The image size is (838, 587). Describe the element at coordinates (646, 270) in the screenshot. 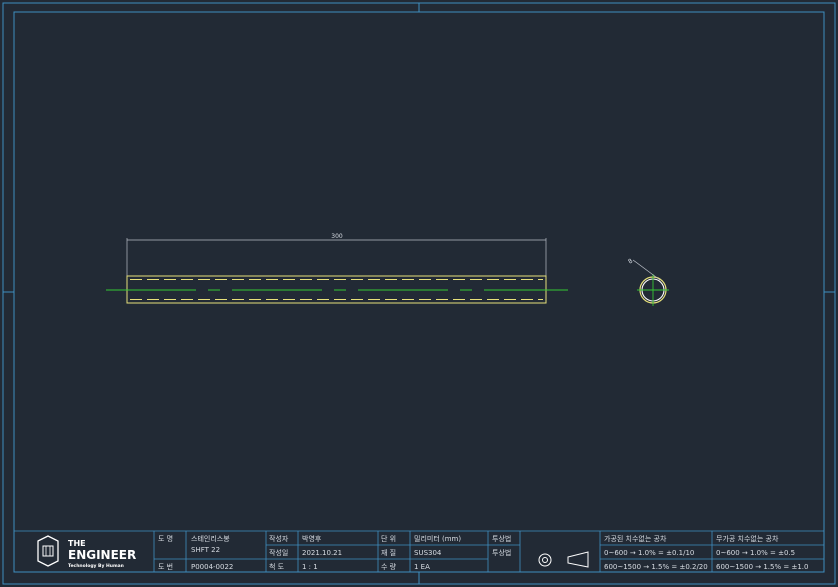

I see `diameter-leader` at that location.